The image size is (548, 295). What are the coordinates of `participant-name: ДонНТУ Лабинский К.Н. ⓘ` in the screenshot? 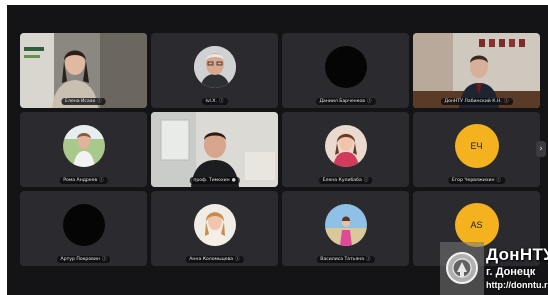 It's located at (476, 101).